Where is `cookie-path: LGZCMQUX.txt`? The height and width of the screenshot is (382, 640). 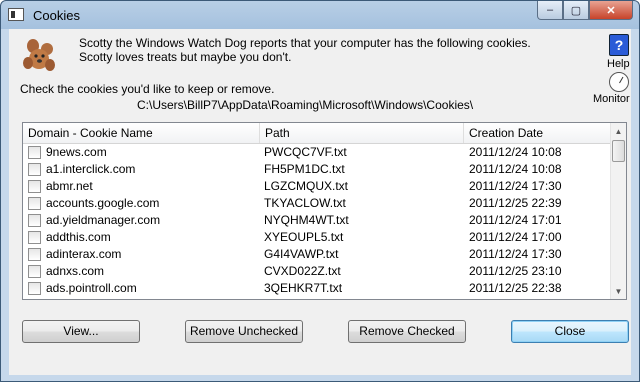
cookie-path: LGZCMQUX.txt is located at coordinates (306, 186).